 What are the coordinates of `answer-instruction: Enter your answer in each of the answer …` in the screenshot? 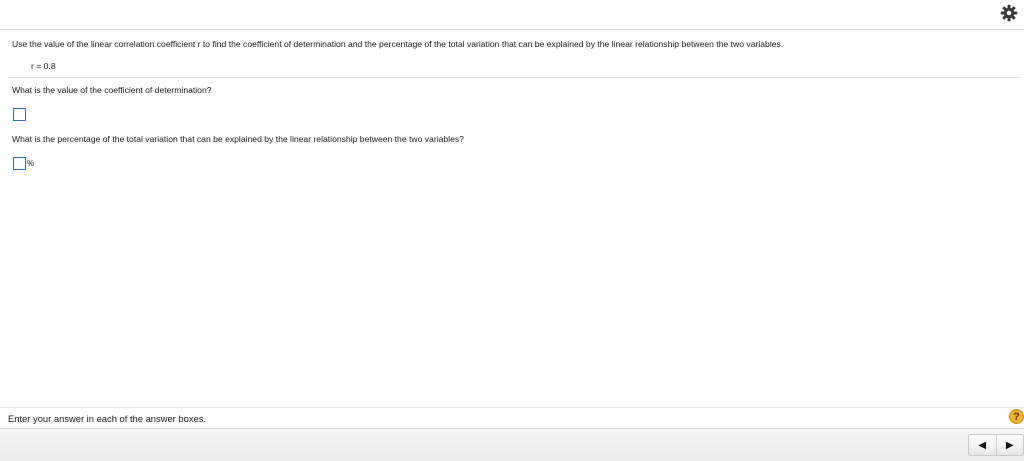 It's located at (107, 418).